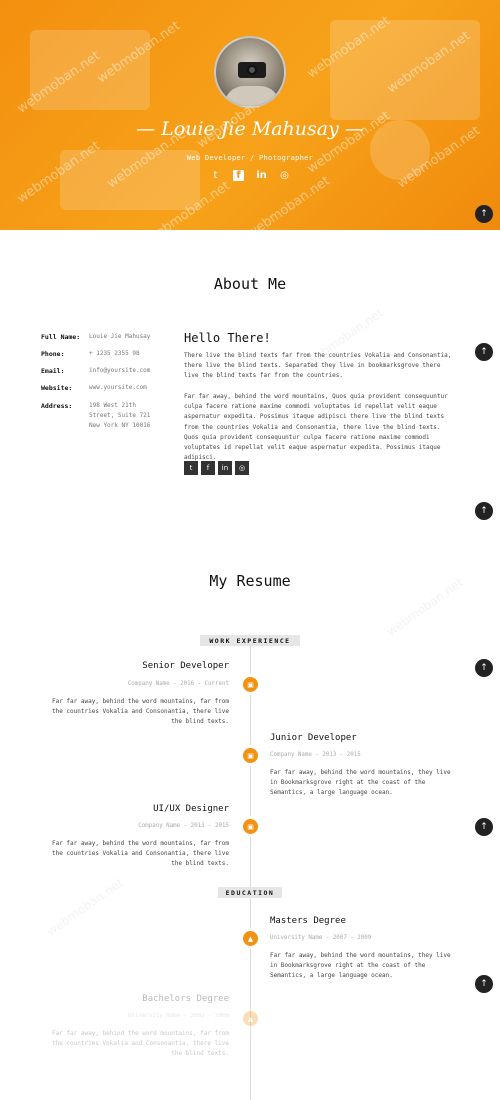  Describe the element at coordinates (120, 336) in the screenshot. I see `info-value-name: Louie Jie Mahusay` at that location.